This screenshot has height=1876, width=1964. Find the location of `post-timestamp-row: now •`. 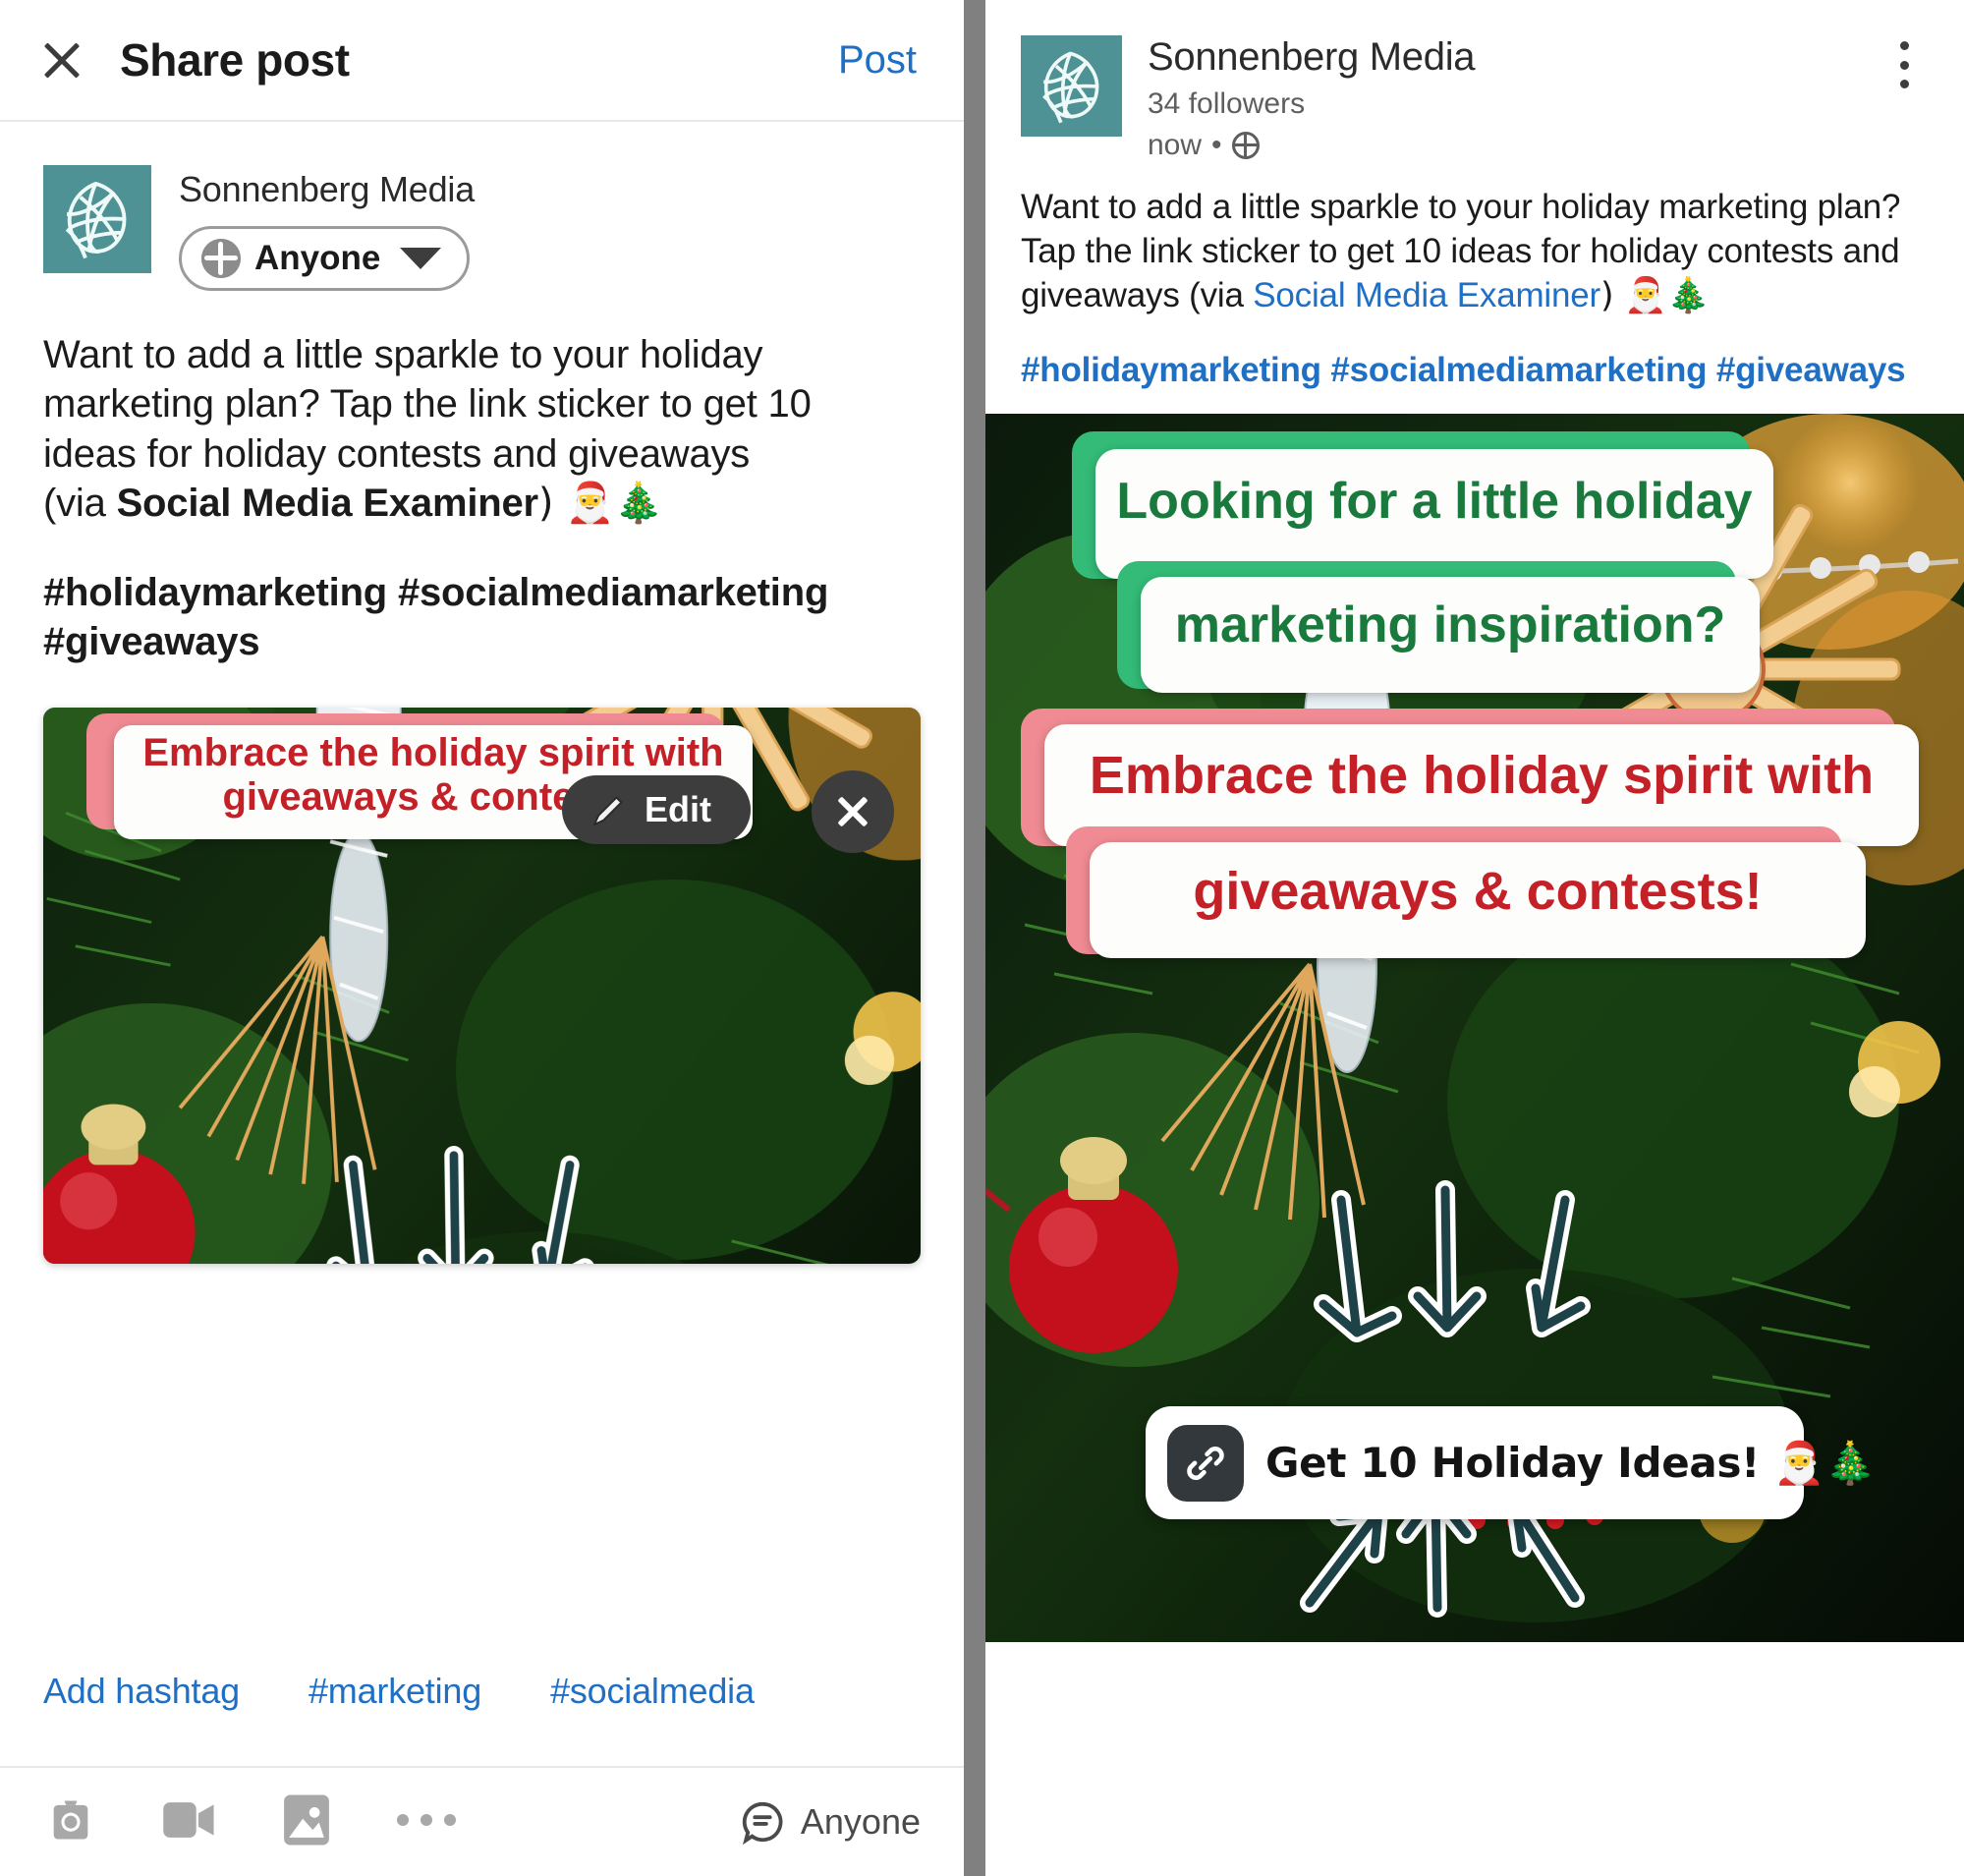

post-timestamp-row: now • is located at coordinates (1312, 145).